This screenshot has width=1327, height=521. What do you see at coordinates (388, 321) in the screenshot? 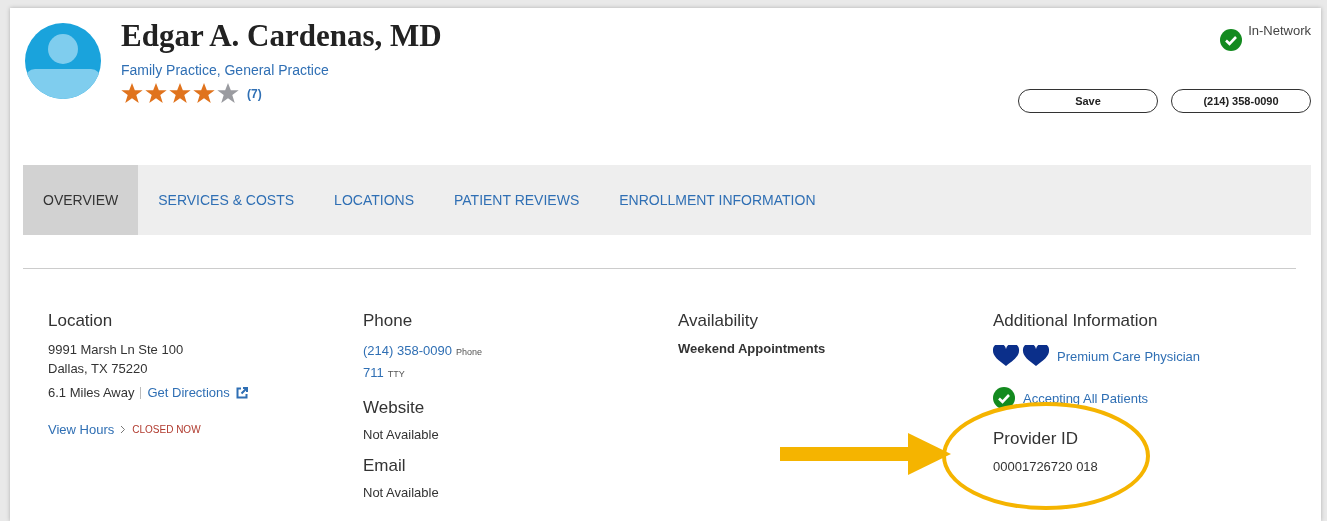
I see `section-heading: Phone` at bounding box center [388, 321].